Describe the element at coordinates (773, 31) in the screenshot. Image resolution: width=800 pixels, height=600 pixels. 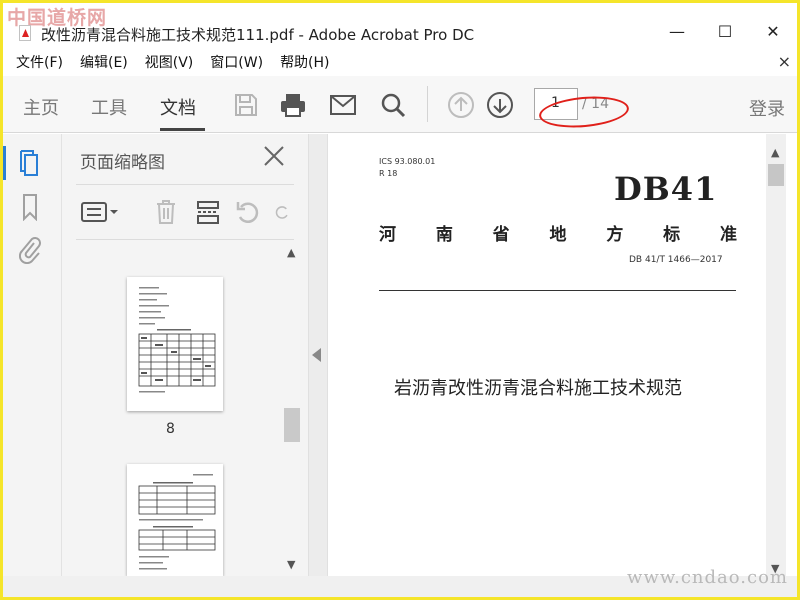
I see `close-window-button: ✕` at that location.